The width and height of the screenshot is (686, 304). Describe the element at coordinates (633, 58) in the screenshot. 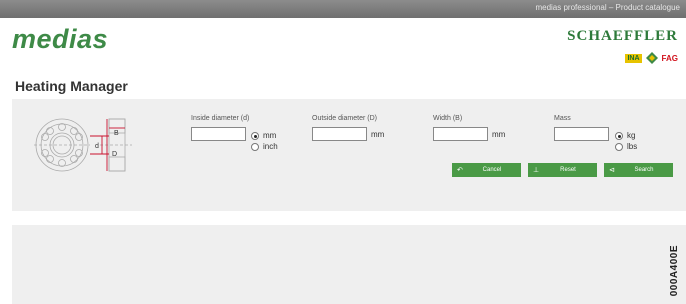

I see `ina-logo: INA` at that location.